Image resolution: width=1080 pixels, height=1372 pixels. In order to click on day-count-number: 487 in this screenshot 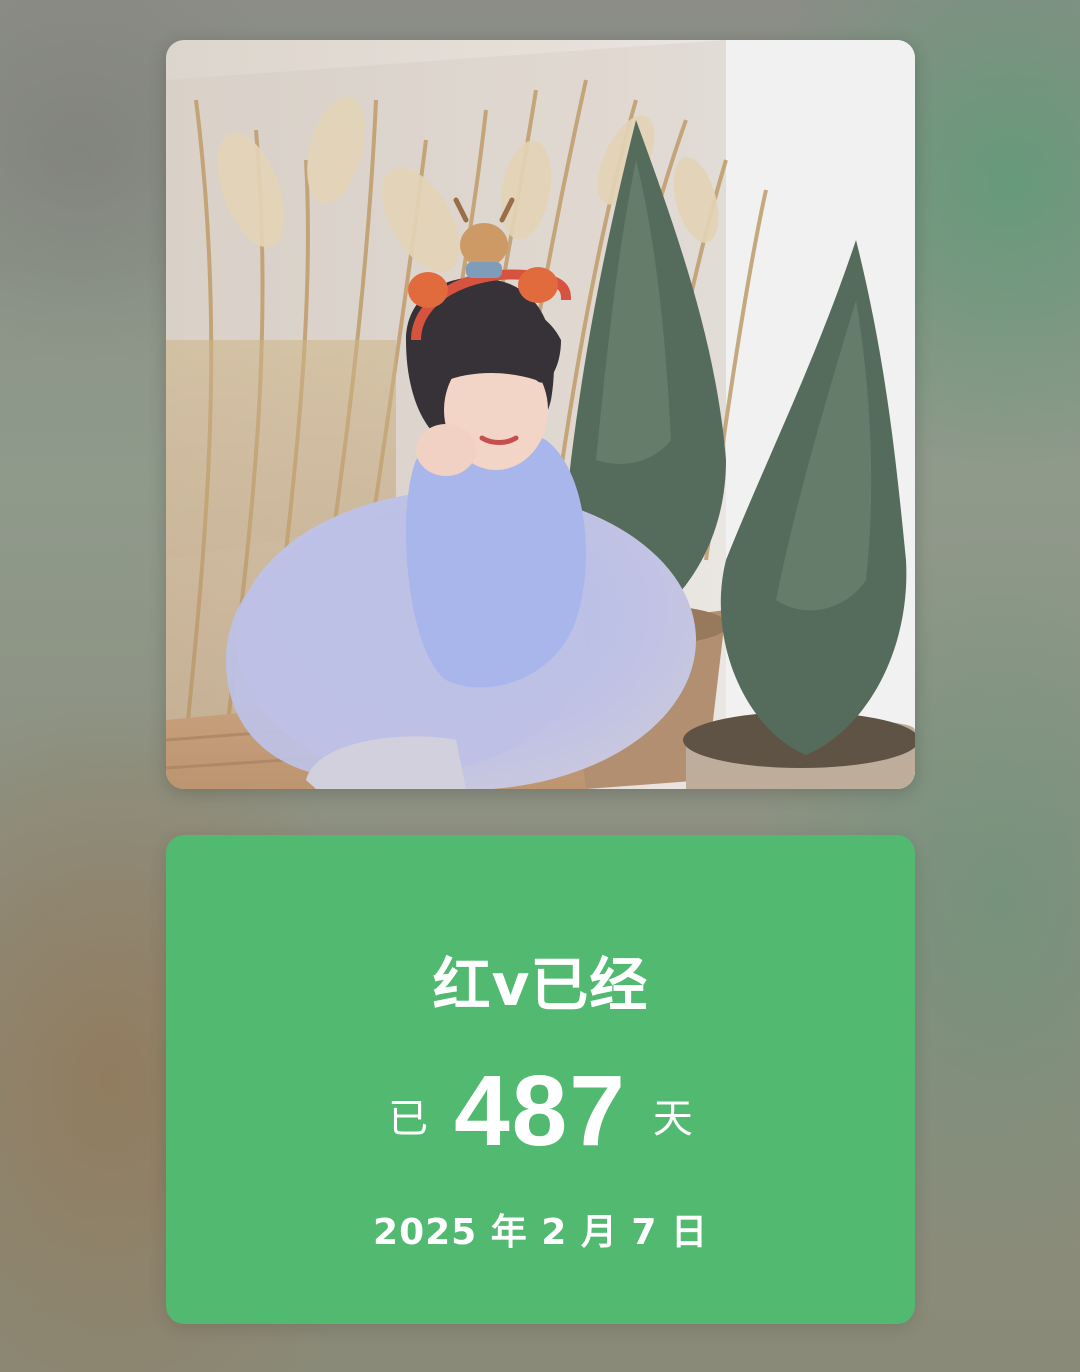, I will do `click(540, 1111)`.